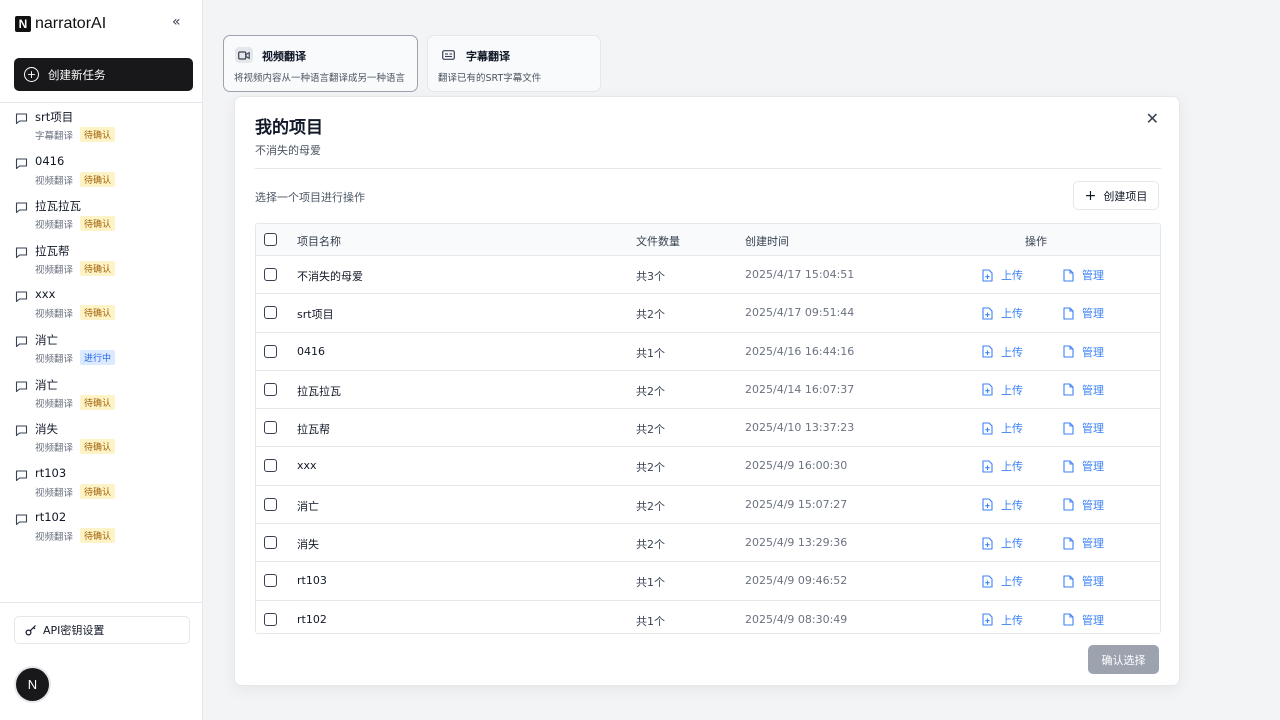  Describe the element at coordinates (1116, 195) in the screenshot. I see `create-project-button: + 创建项目` at that location.